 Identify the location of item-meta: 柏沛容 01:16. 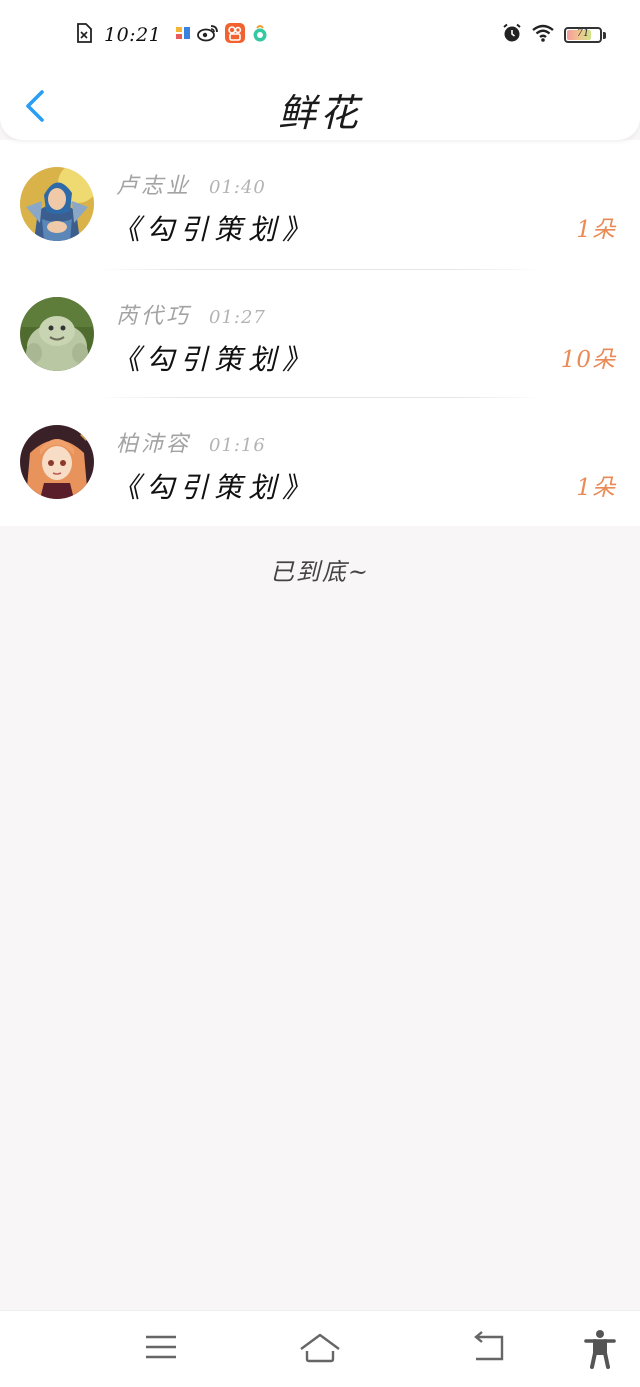
(191, 442).